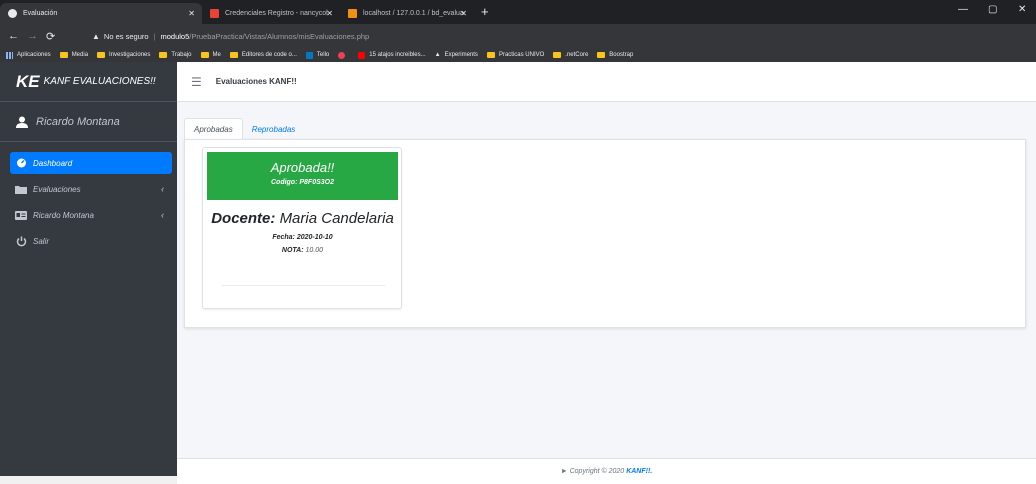  I want to click on nota-value: 10.00, so click(314, 250).